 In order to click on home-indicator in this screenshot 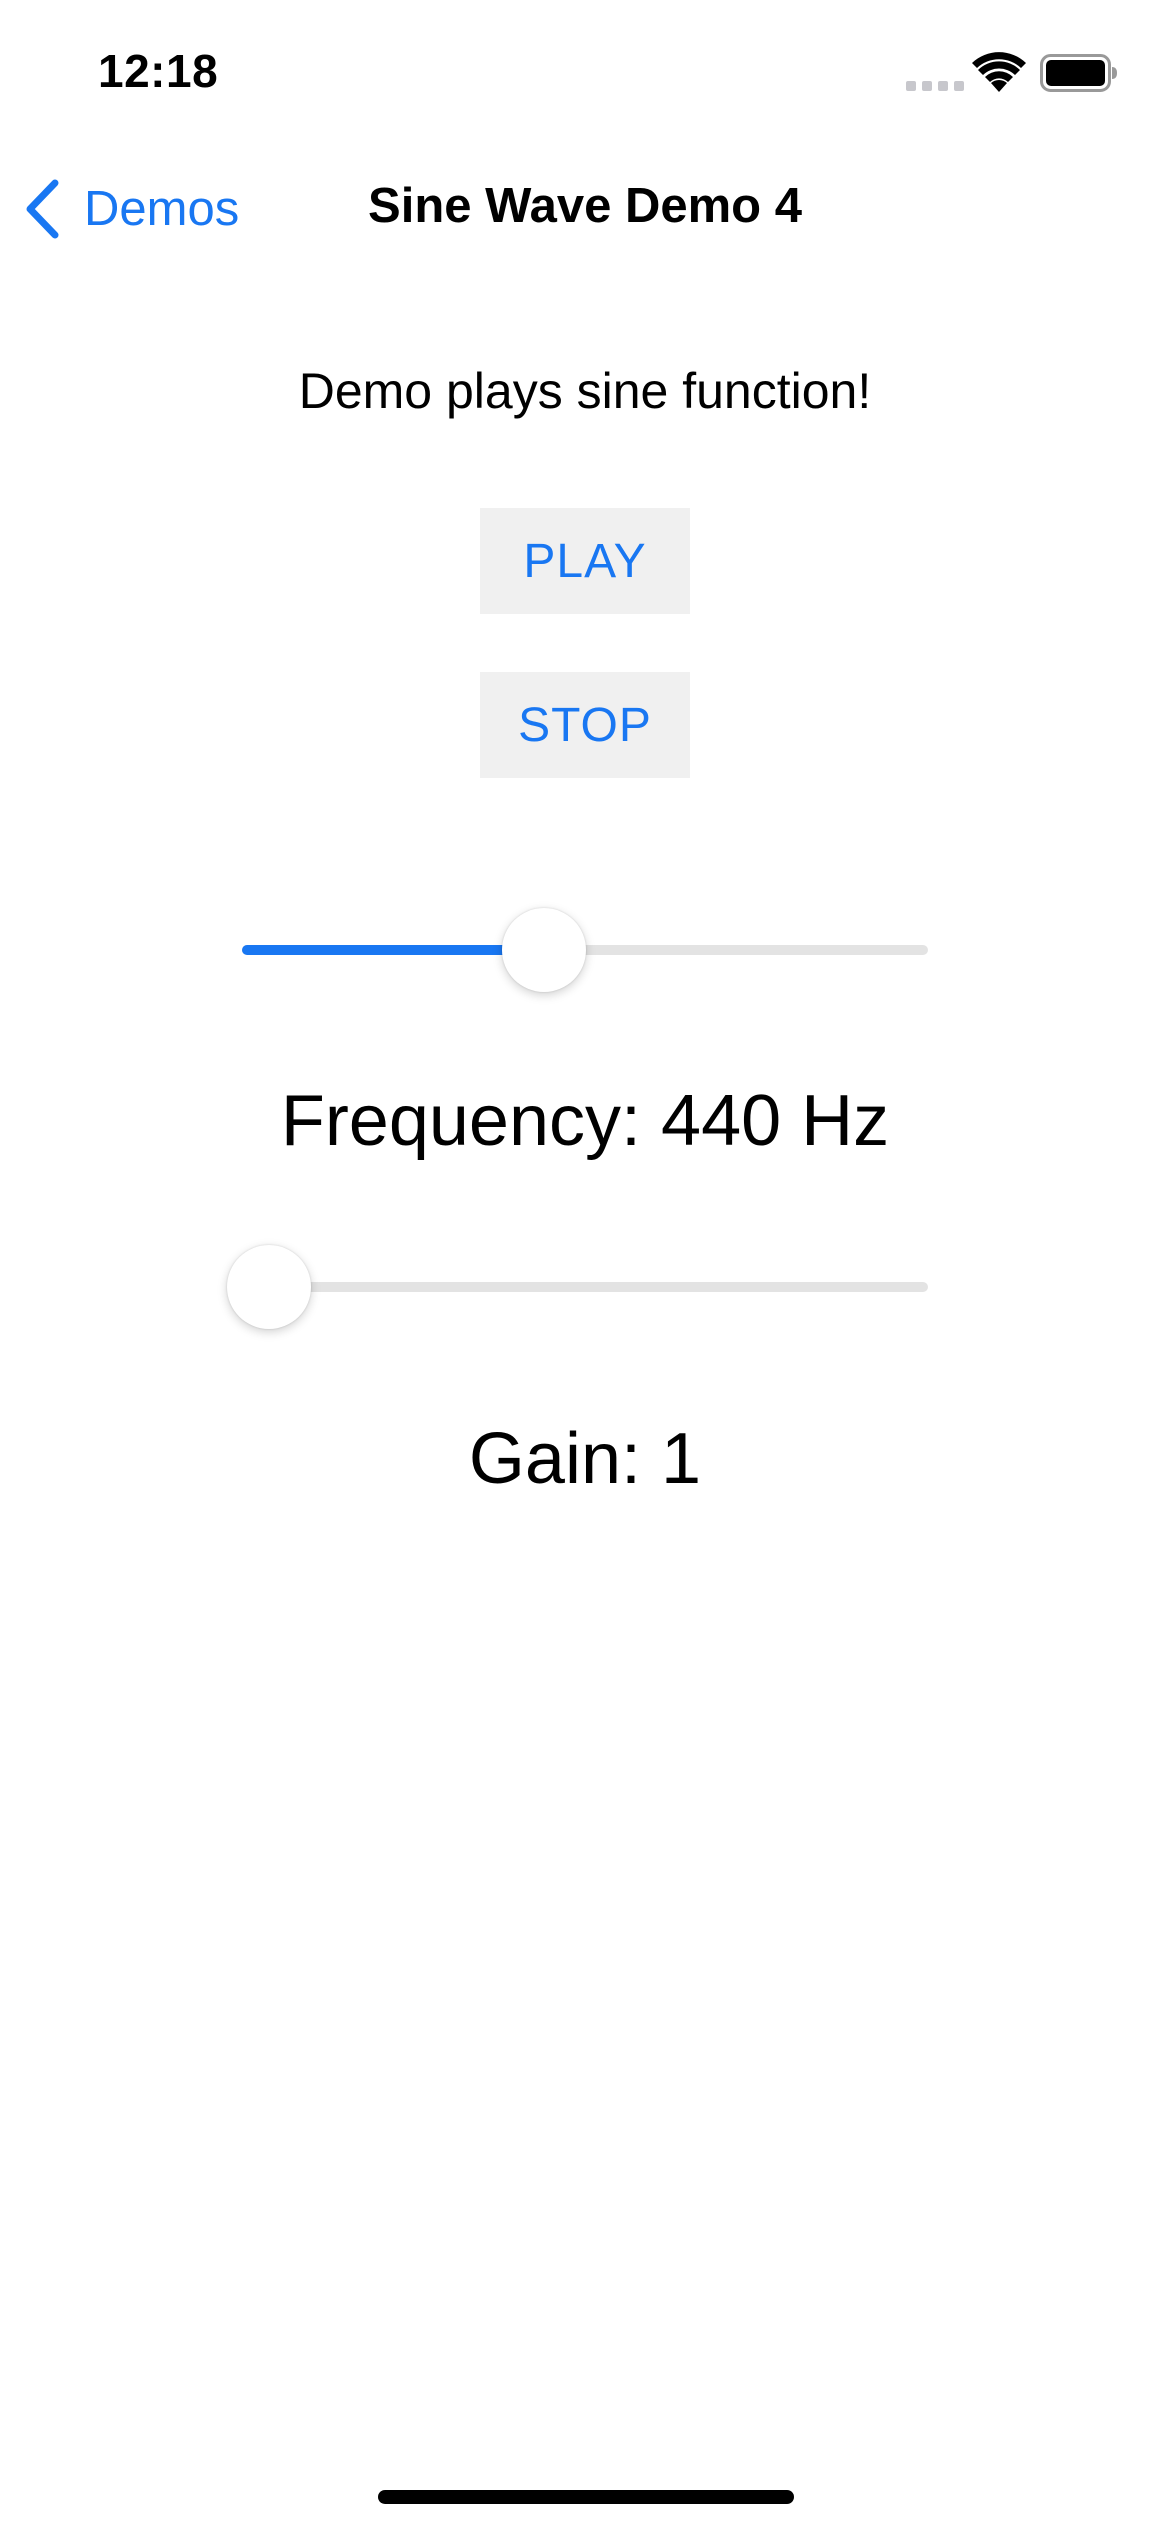, I will do `click(586, 2497)`.